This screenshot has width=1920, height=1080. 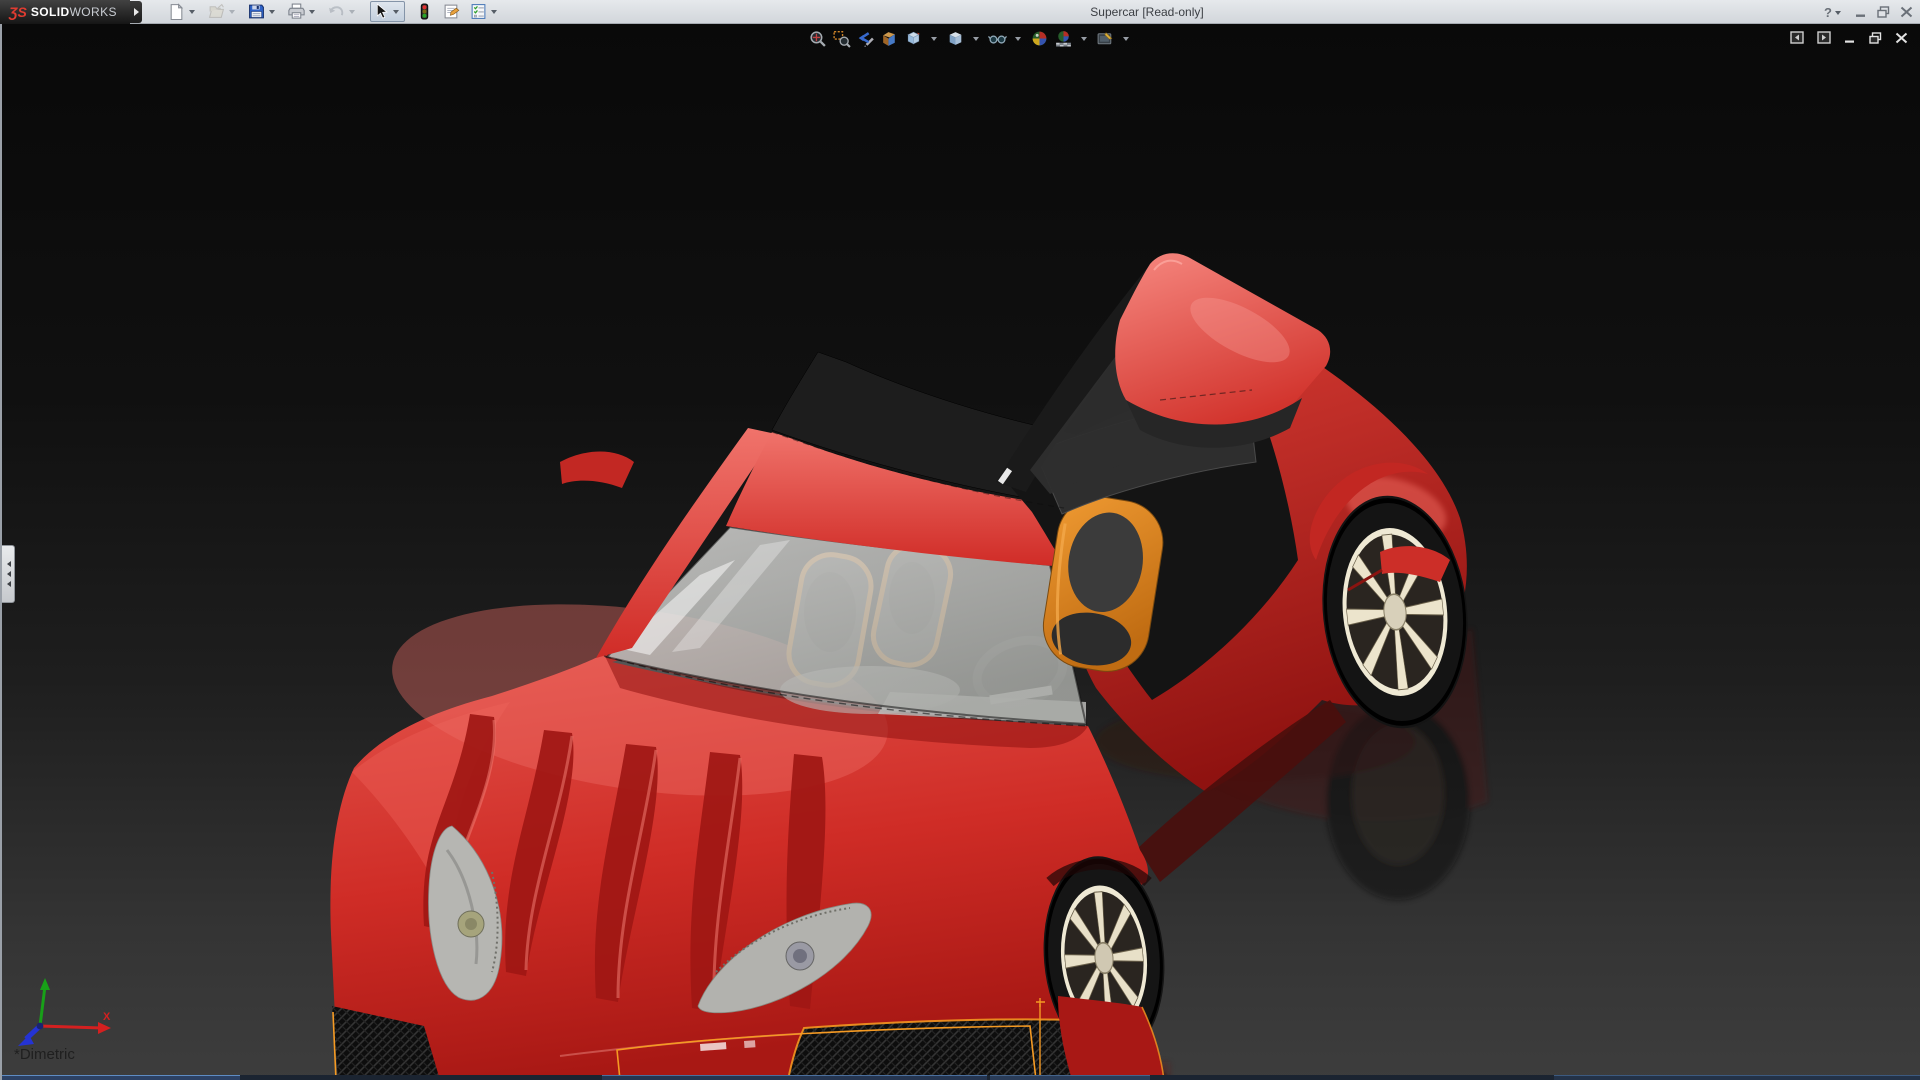 I want to click on options-dropdown, so click(x=494, y=13).